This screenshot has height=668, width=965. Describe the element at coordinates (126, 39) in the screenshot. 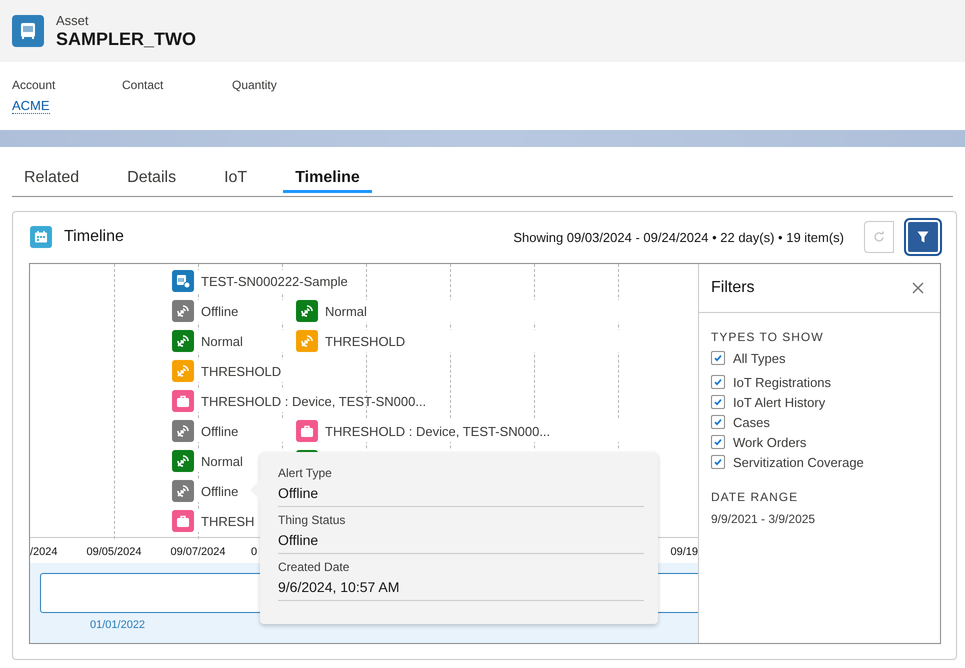

I see `record-title: SAMPLER_TWO` at that location.